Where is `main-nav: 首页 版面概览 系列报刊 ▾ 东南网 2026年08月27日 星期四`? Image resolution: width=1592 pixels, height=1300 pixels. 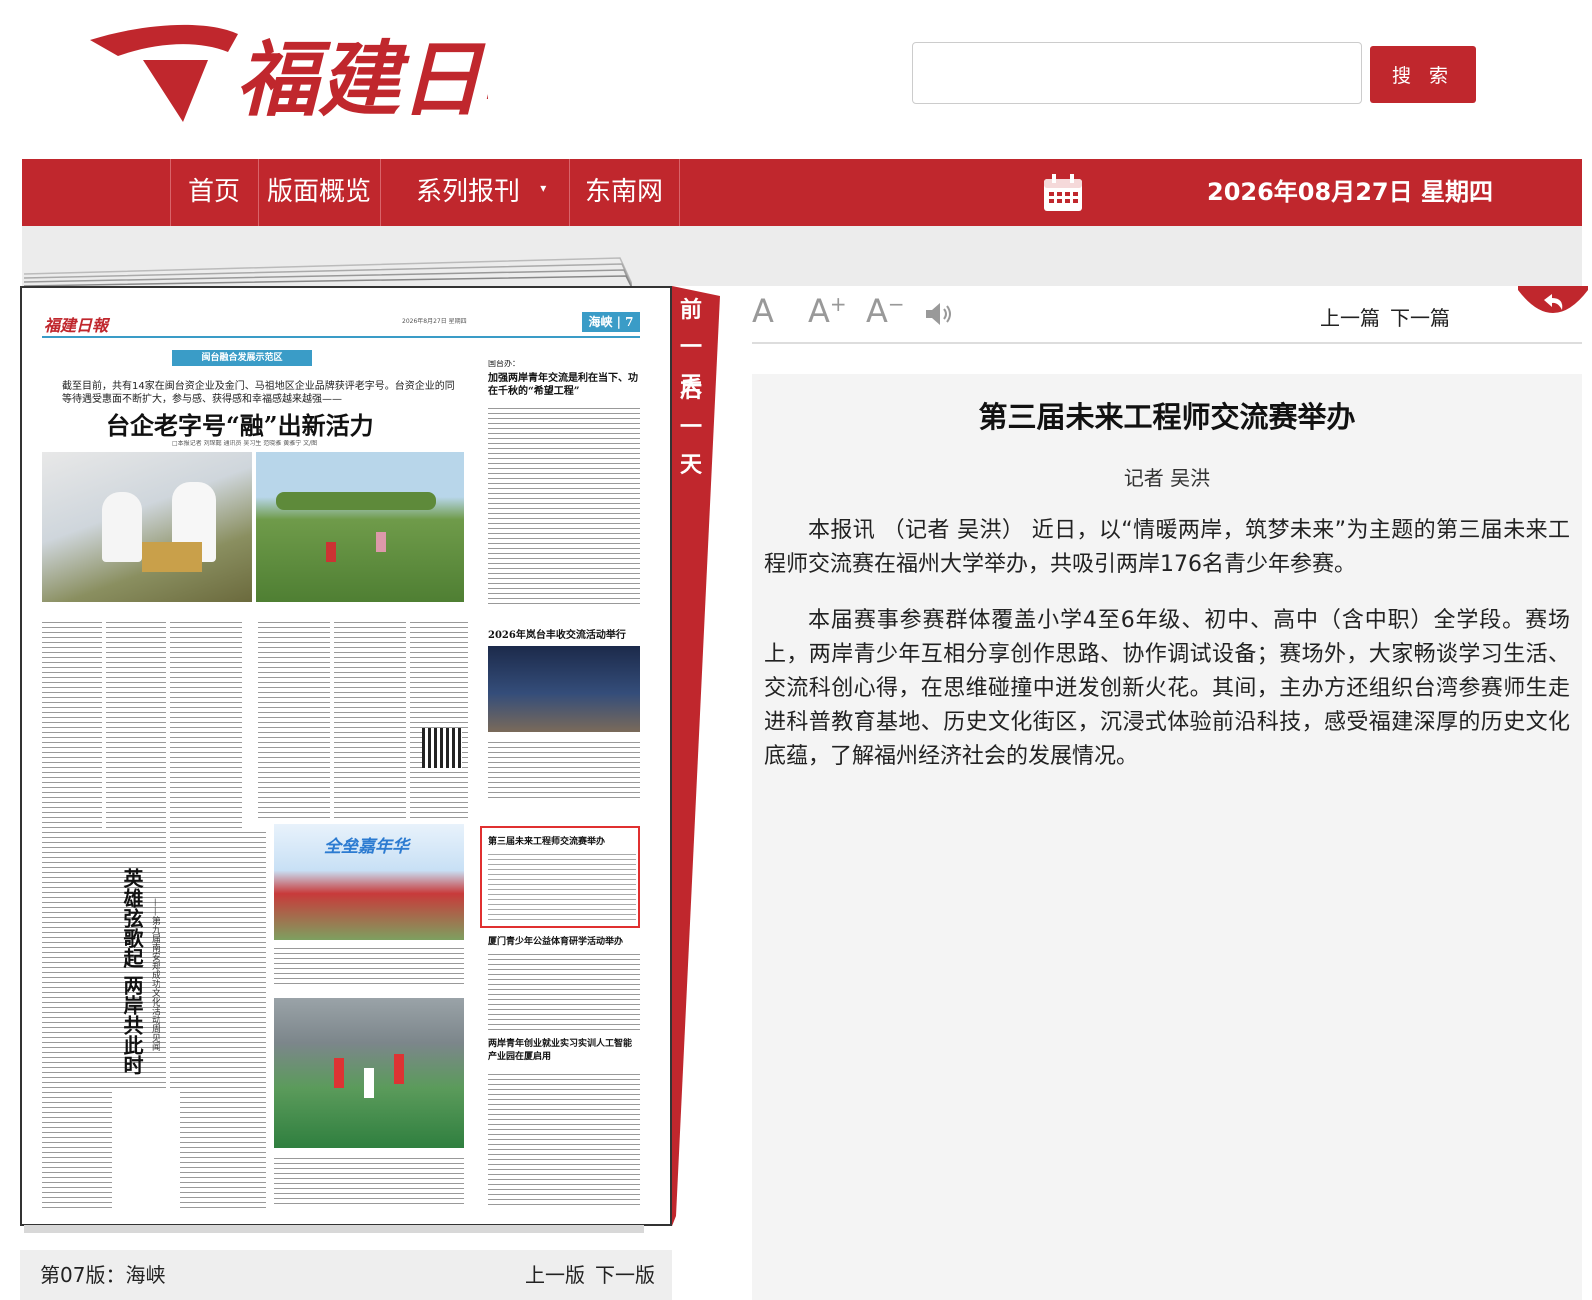 main-nav: 首页 版面概览 系列报刊 ▾ 东南网 2026年08月27日 星期四 is located at coordinates (802, 192).